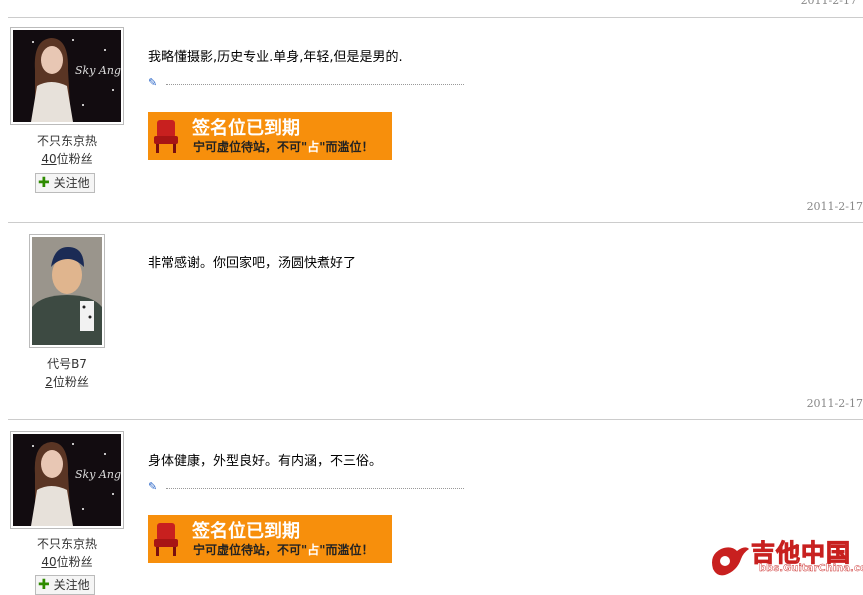 Image resolution: width=863 pixels, height=595 pixels. What do you see at coordinates (265, 461) in the screenshot?
I see `post-content: 身体健康，外型良好。有内涵，不三俗。` at bounding box center [265, 461].